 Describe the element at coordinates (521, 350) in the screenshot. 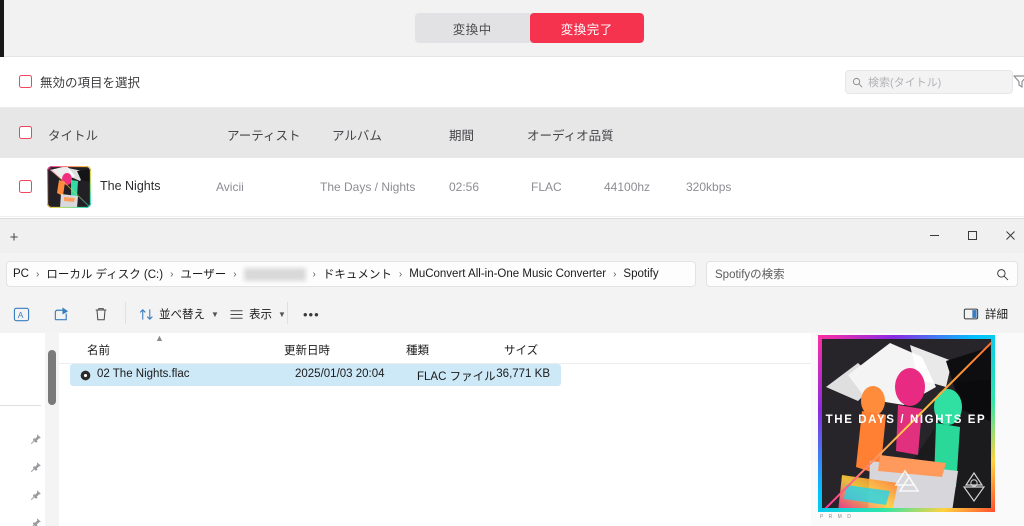

I see `file-column-size: サイズ` at that location.